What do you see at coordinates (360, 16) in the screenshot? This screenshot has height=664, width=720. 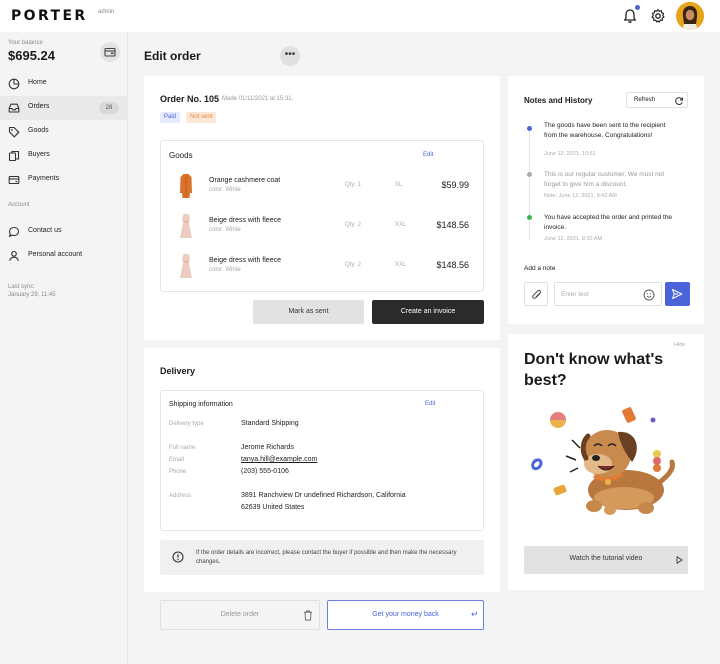 I see `top-bar: PORTER admin` at bounding box center [360, 16].